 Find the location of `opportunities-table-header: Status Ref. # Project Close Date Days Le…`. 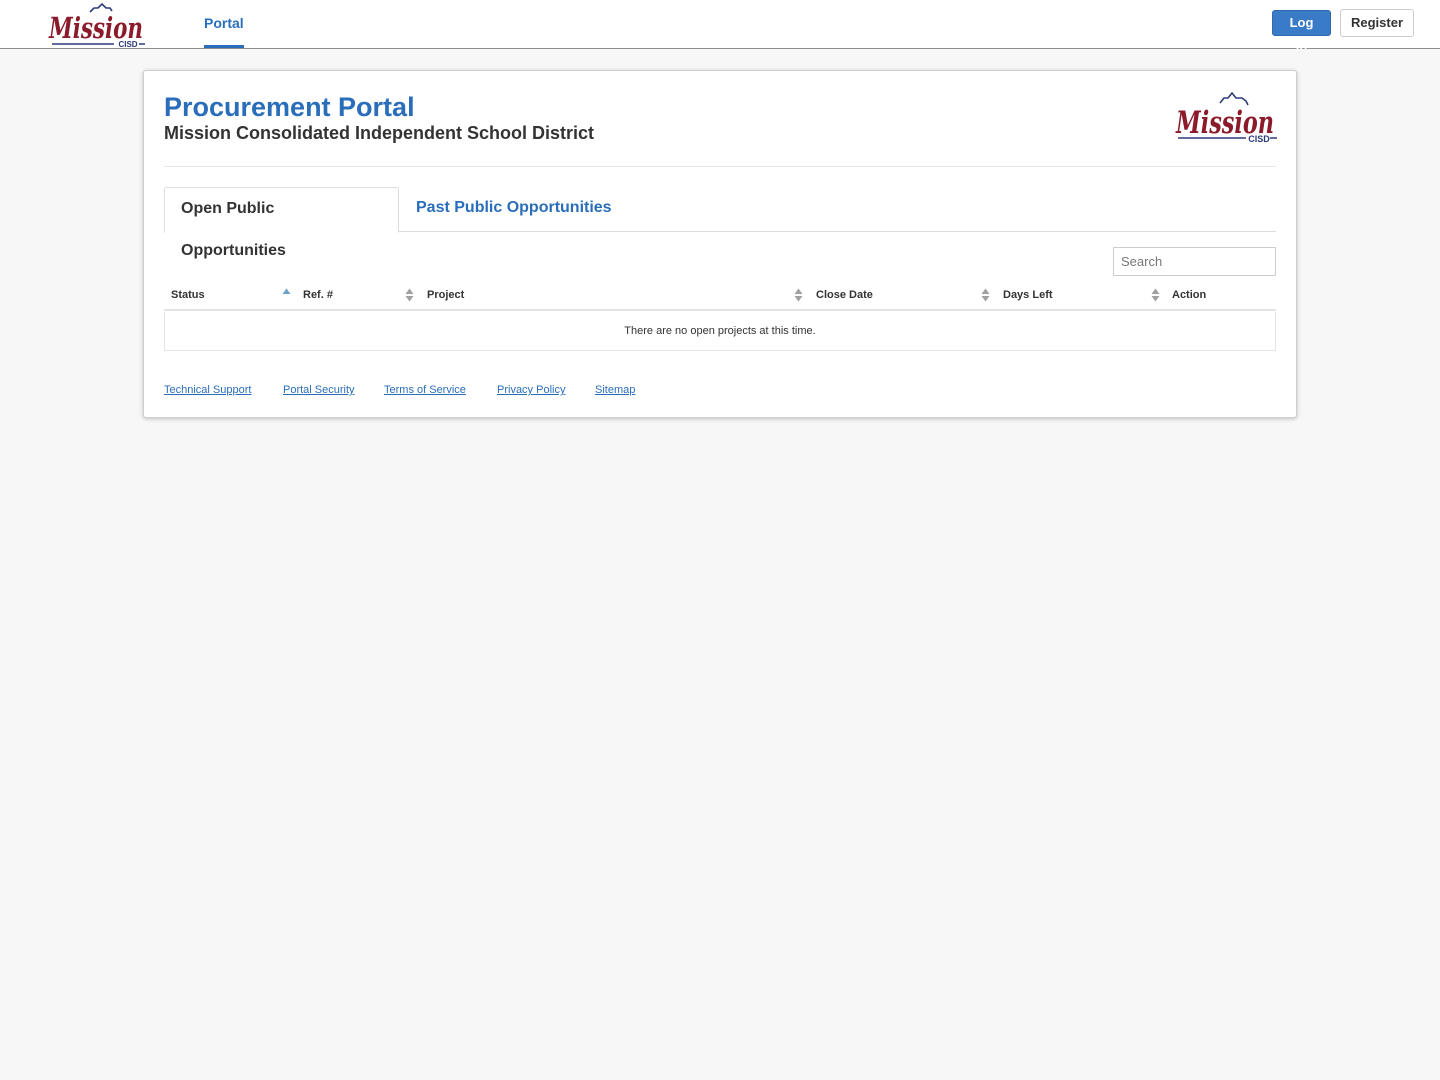

opportunities-table-header: Status Ref. # Project Close Date Days Le… is located at coordinates (720, 296).